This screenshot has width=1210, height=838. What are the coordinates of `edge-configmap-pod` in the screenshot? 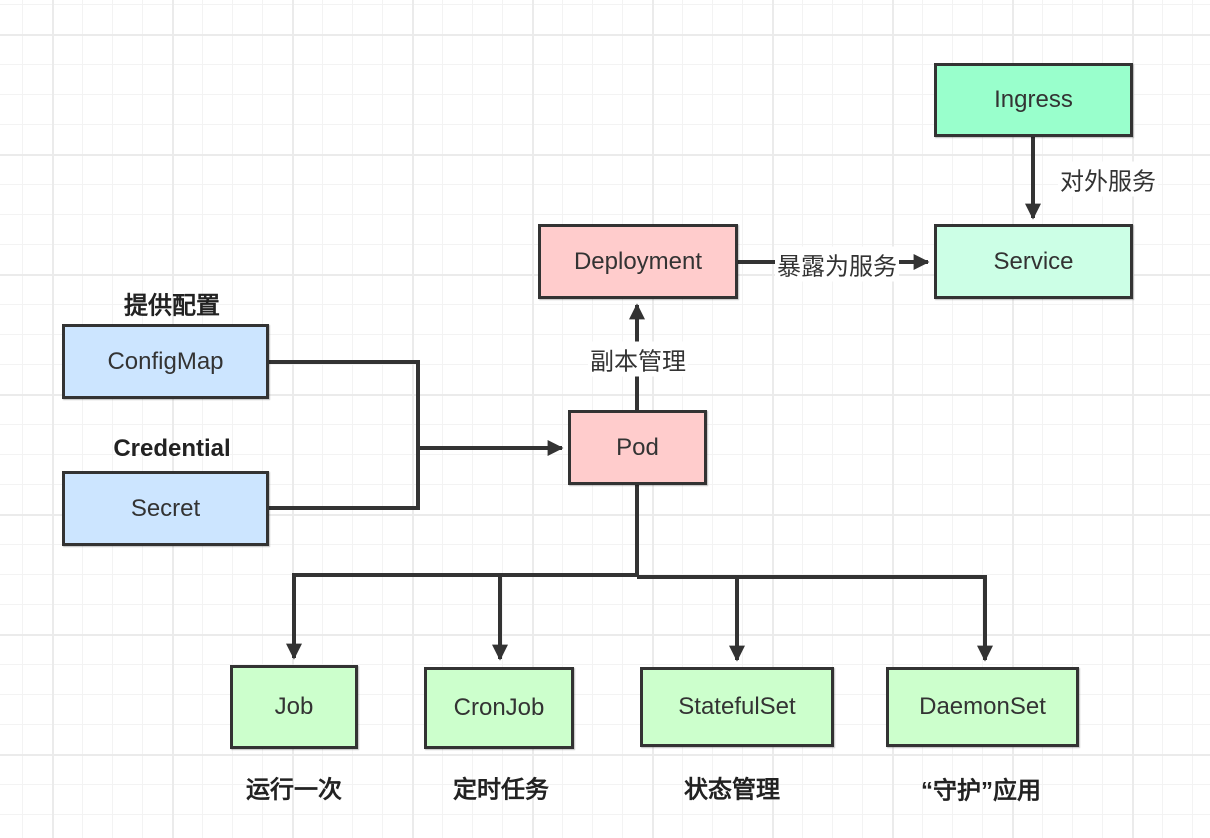 It's located at (344, 404).